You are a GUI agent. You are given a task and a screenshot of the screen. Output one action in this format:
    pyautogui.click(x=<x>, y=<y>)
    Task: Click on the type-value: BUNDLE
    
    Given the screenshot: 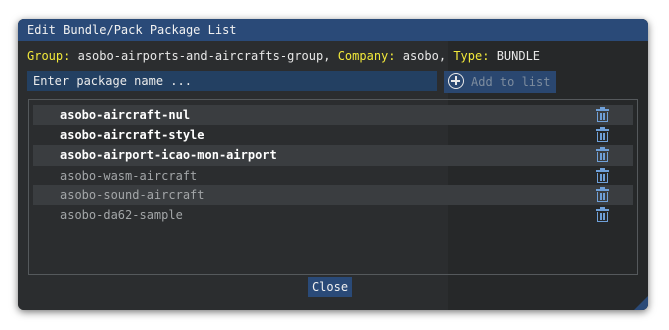 What is the action you would take?
    pyautogui.click(x=518, y=56)
    